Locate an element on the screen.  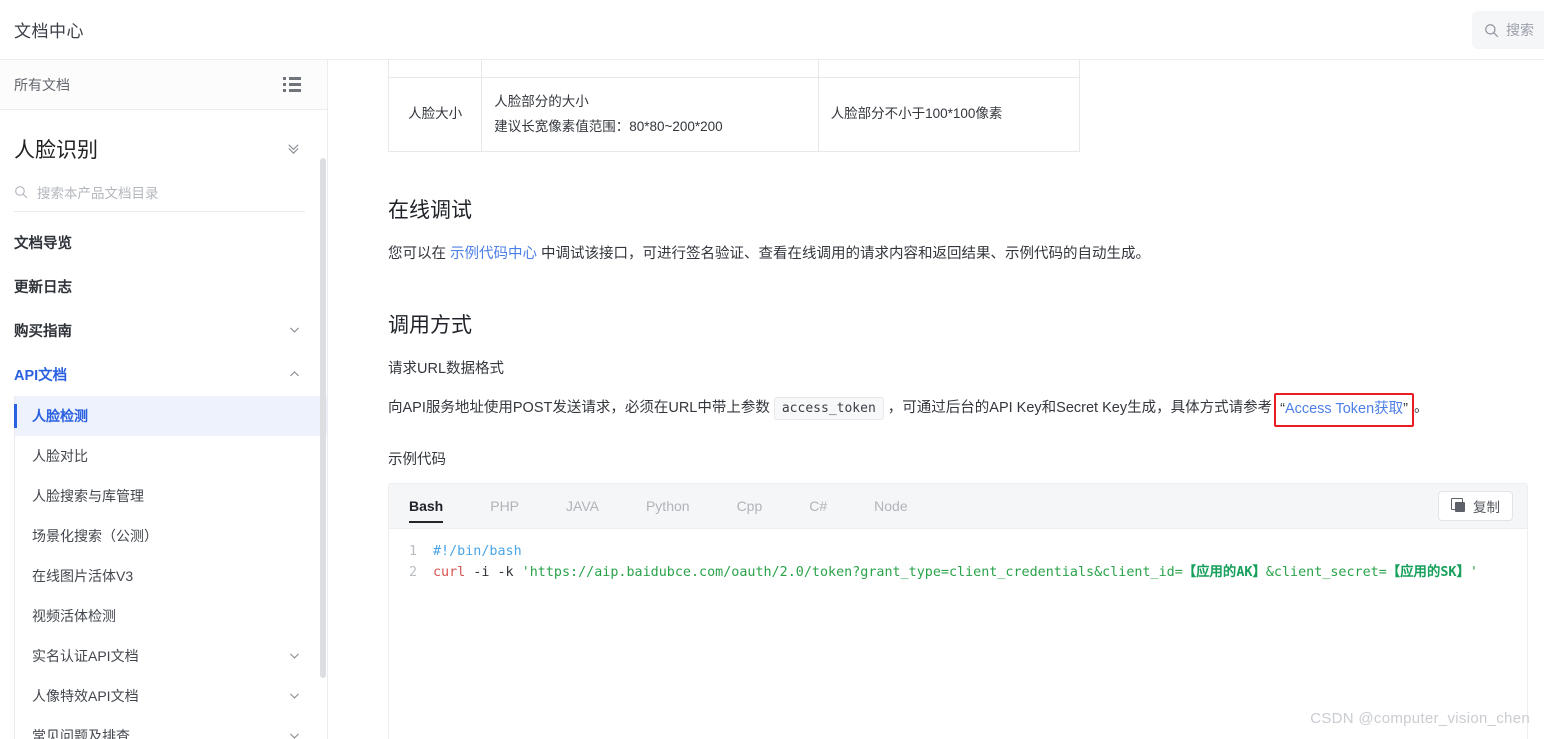
access-token-highlight-box: “Access Token获取” is located at coordinates (1344, 410).